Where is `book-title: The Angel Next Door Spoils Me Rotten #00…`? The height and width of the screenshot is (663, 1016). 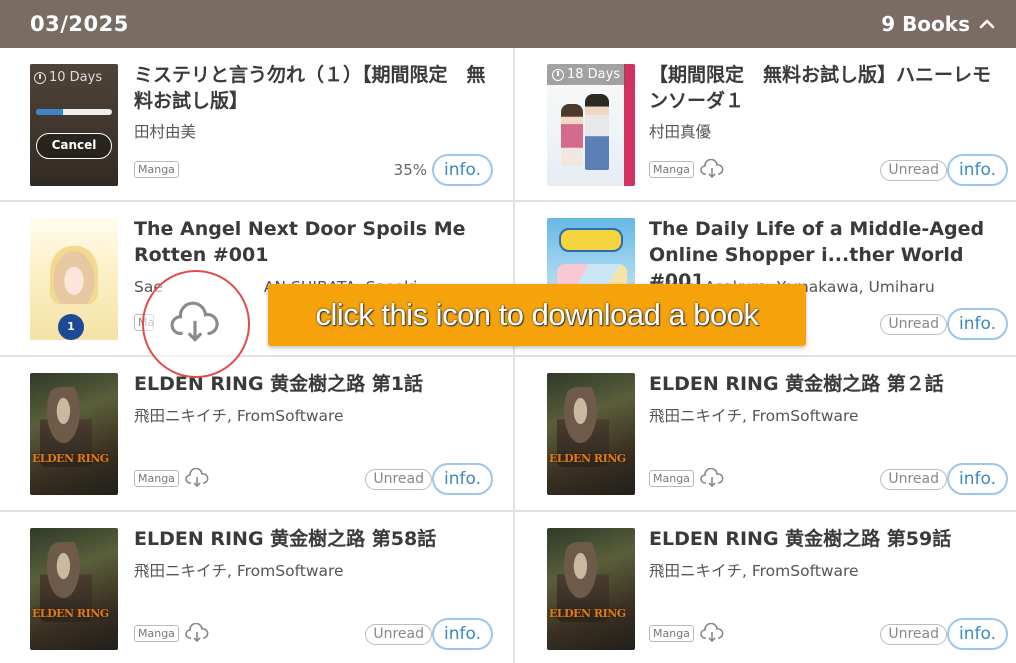 book-title: The Angel Next Door Spoils Me Rotten #00… is located at coordinates (300, 242).